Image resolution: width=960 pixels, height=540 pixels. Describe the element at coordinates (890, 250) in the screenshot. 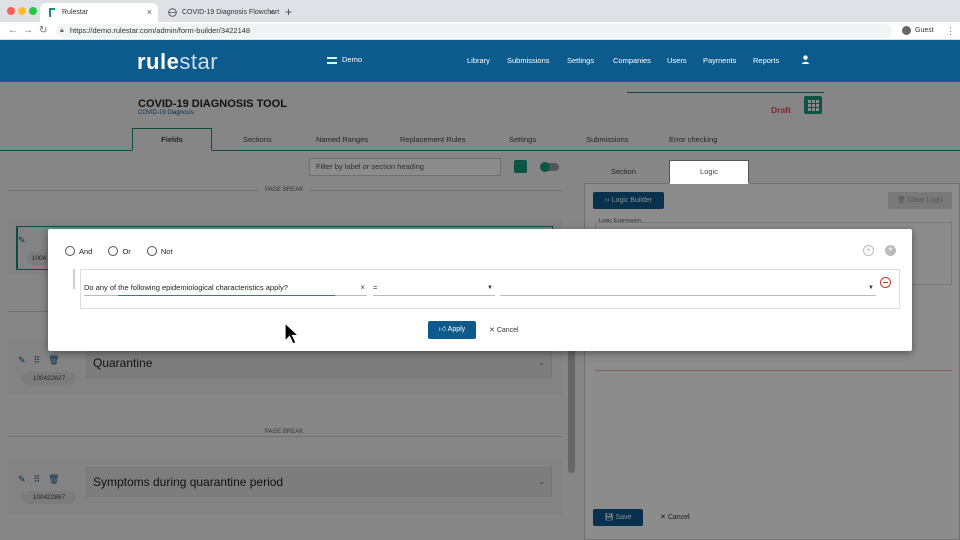

I see `add-condition-icon: +` at that location.